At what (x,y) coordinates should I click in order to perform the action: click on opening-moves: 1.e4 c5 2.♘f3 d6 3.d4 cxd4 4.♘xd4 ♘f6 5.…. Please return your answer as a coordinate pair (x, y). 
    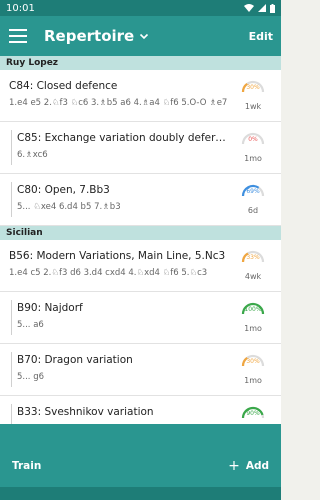
    Looking at the image, I should click on (108, 273).